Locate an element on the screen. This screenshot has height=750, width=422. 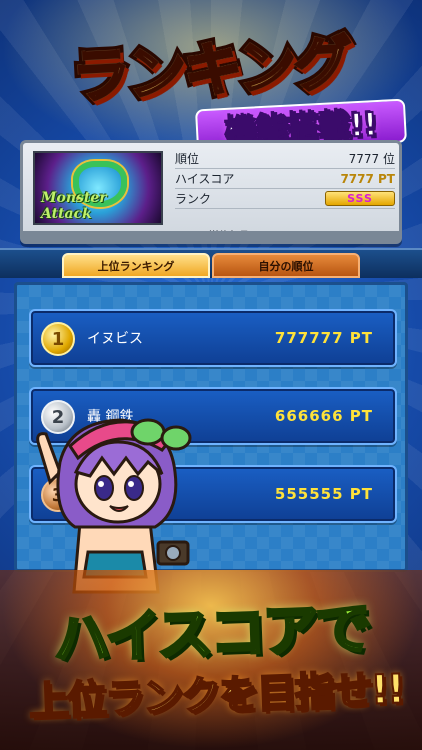
profile-footer-bar is located at coordinates (211, 236).